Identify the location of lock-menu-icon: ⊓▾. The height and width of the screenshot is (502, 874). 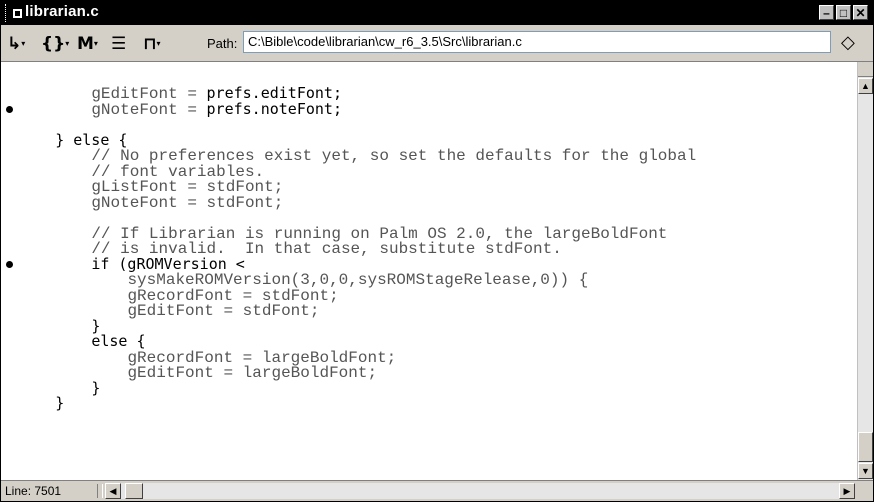
(152, 44).